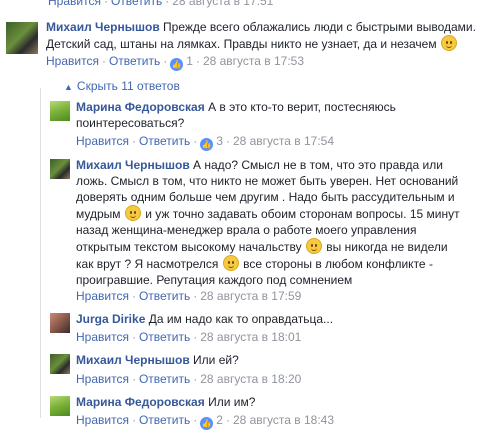 The image size is (497, 435). Describe the element at coordinates (68, 87) in the screenshot. I see `chevron-up-icon: ▲` at that location.